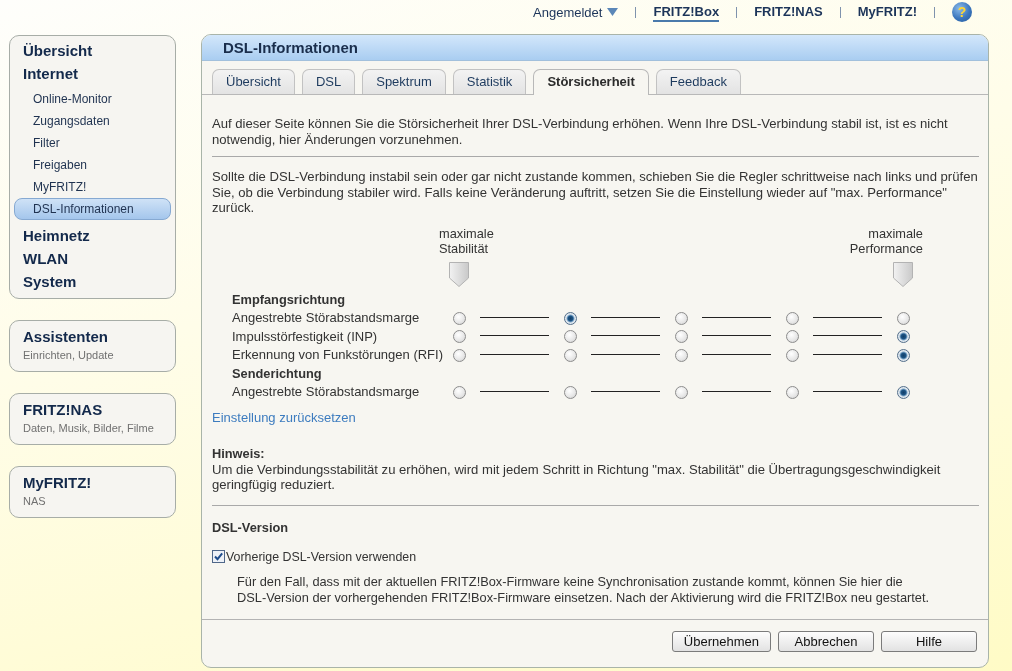  I want to click on nav-item: System, so click(92, 281).